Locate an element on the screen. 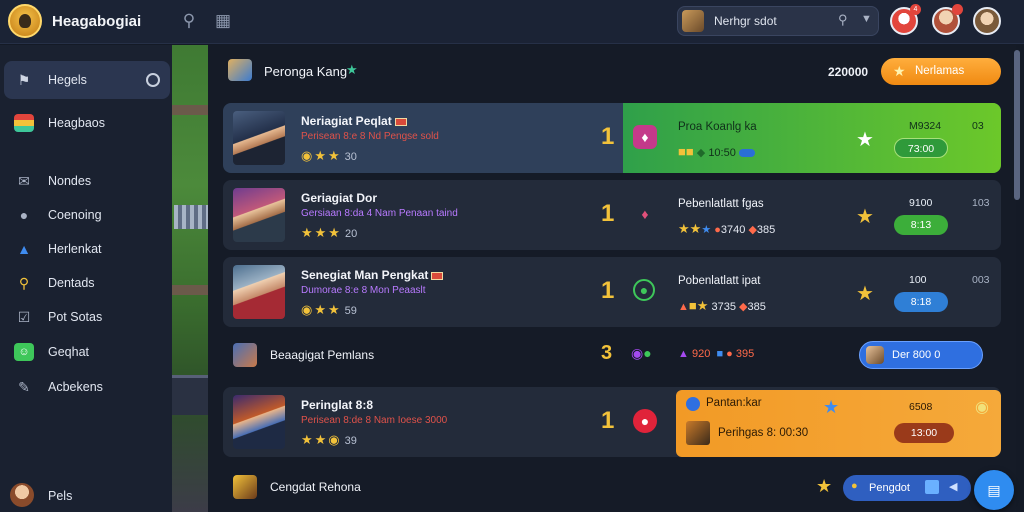 The width and height of the screenshot is (1024, 512). leaderboard-row: Cengdat Rehona ★ ● Pengdot ◀ is located at coordinates (612, 487).